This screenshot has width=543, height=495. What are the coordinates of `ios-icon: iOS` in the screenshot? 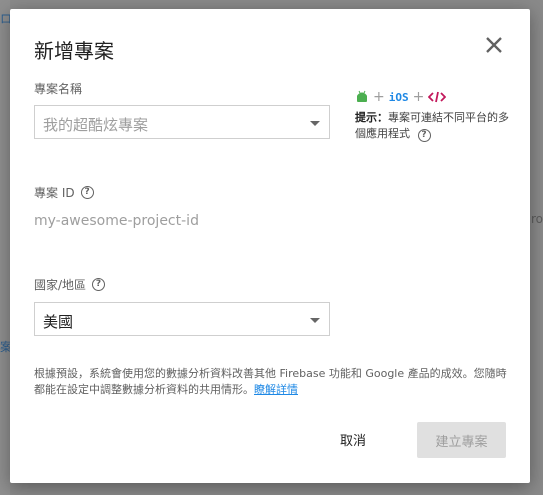 It's located at (398, 97).